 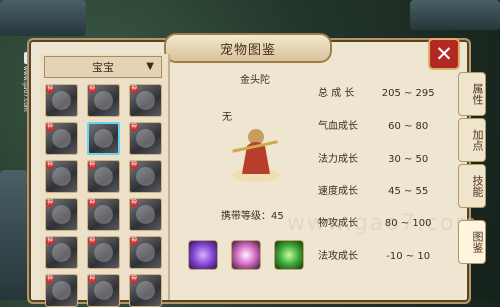 I want to click on carry-level: 携带等级：45, so click(x=252, y=216).